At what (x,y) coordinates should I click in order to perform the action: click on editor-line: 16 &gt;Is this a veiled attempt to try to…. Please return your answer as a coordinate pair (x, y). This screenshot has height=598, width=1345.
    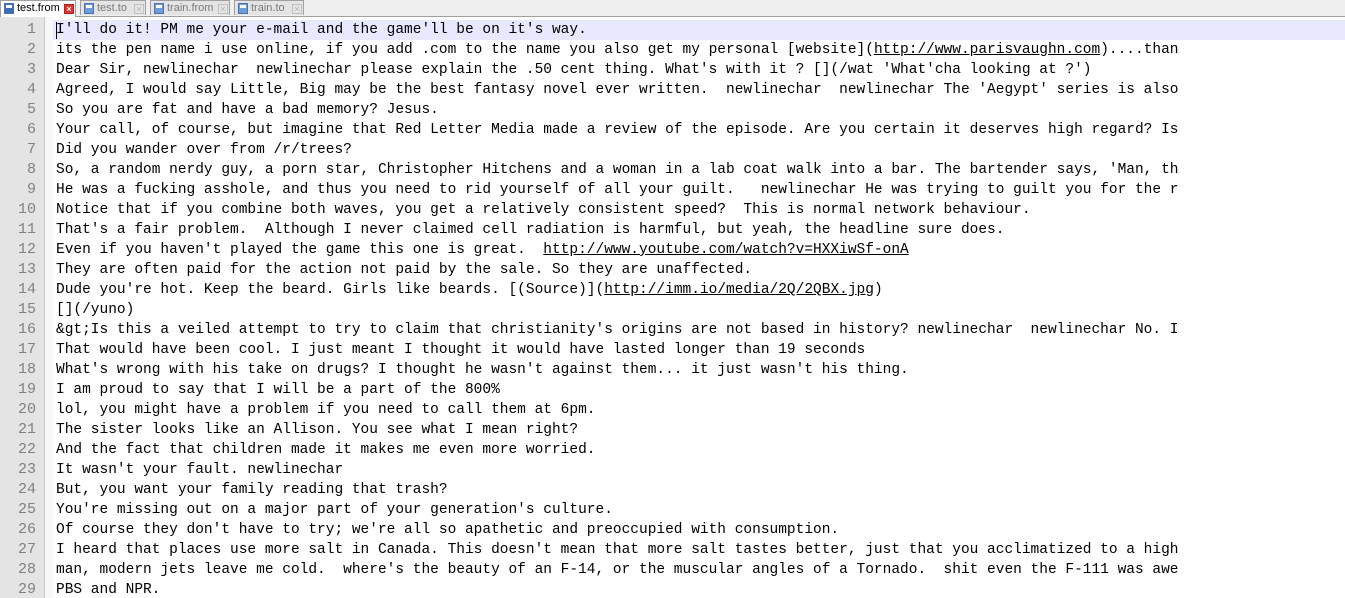
    Looking at the image, I should click on (672, 330).